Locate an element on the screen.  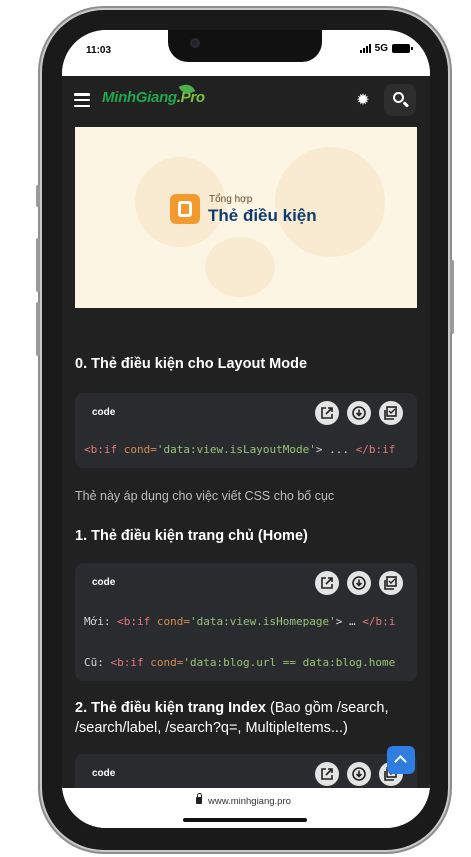
site-logo: MinhGiang.Pro is located at coordinates (153, 99).